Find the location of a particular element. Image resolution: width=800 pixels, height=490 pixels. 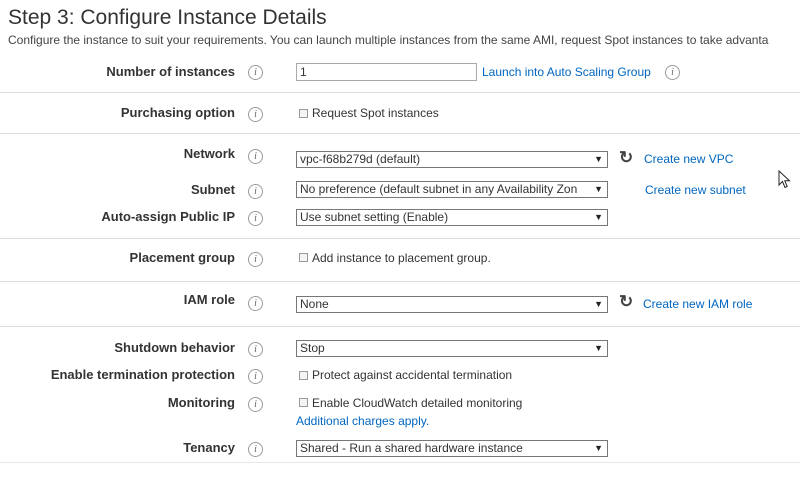

monitoring-checkbox is located at coordinates (303, 402).